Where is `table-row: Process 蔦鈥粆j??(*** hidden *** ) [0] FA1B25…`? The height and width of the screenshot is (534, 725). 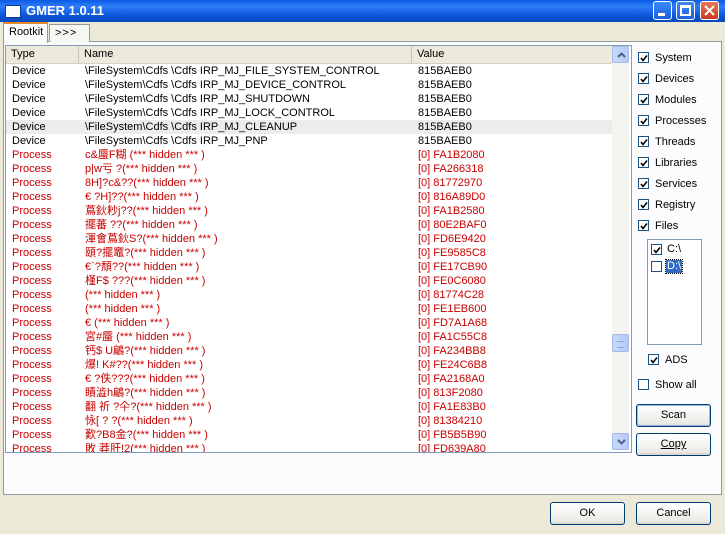
table-row: Process 蔦鈥粆j??(*** hidden *** ) [0] FA1B25… is located at coordinates (309, 211).